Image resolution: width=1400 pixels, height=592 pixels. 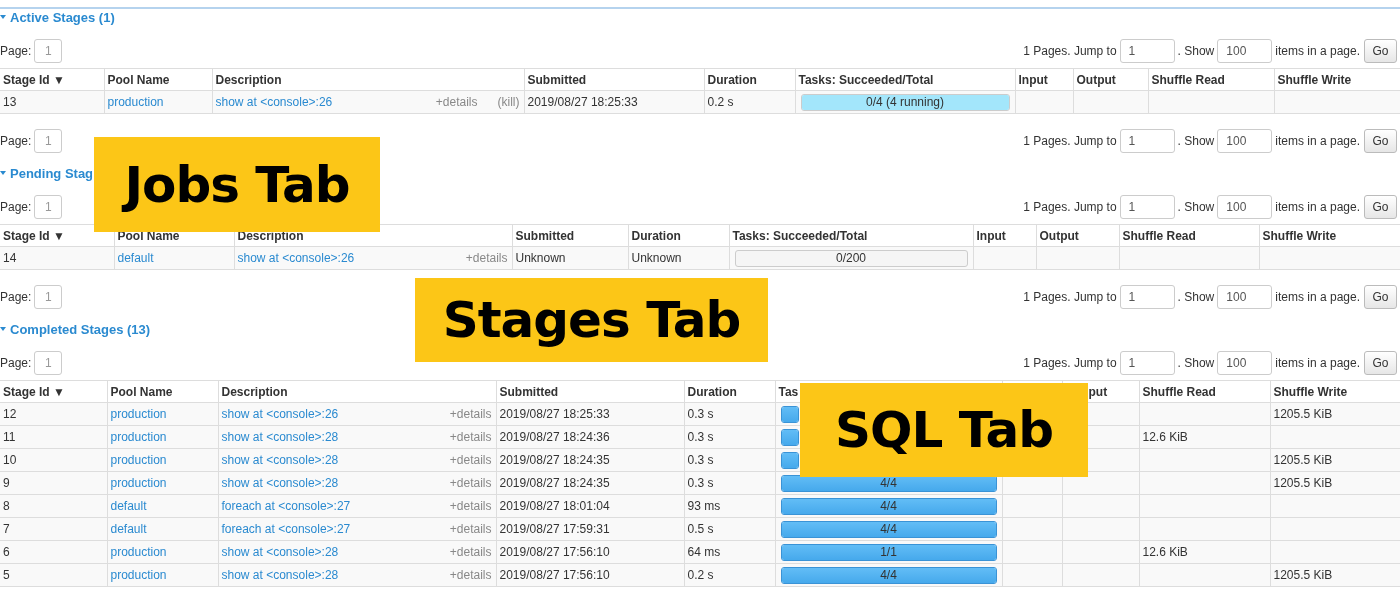 What do you see at coordinates (591, 320) in the screenshot?
I see `overlay-label: Stages Tab` at bounding box center [591, 320].